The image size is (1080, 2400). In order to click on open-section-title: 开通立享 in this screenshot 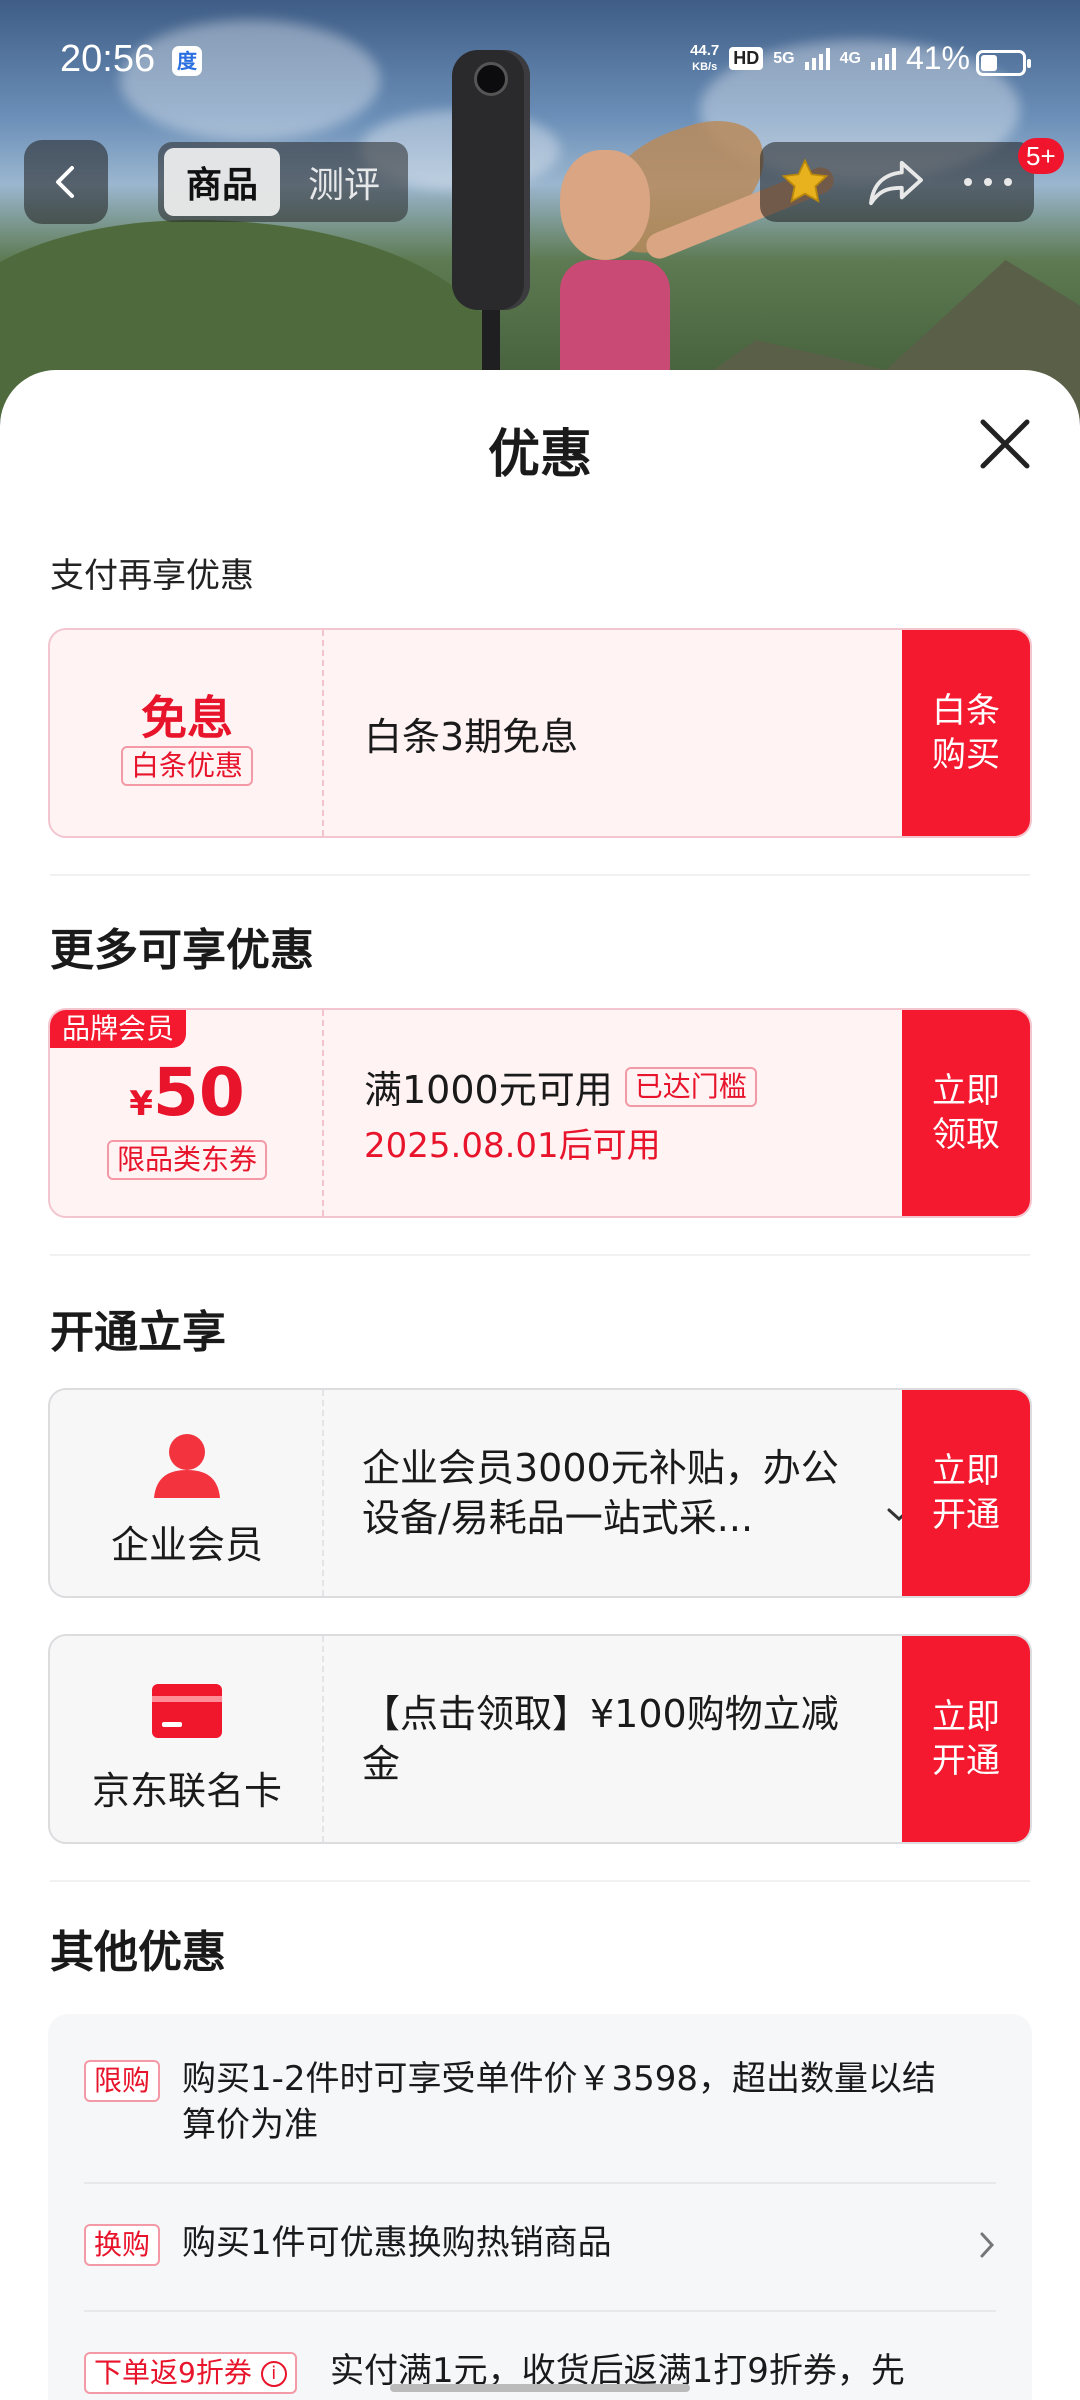, I will do `click(138, 1332)`.